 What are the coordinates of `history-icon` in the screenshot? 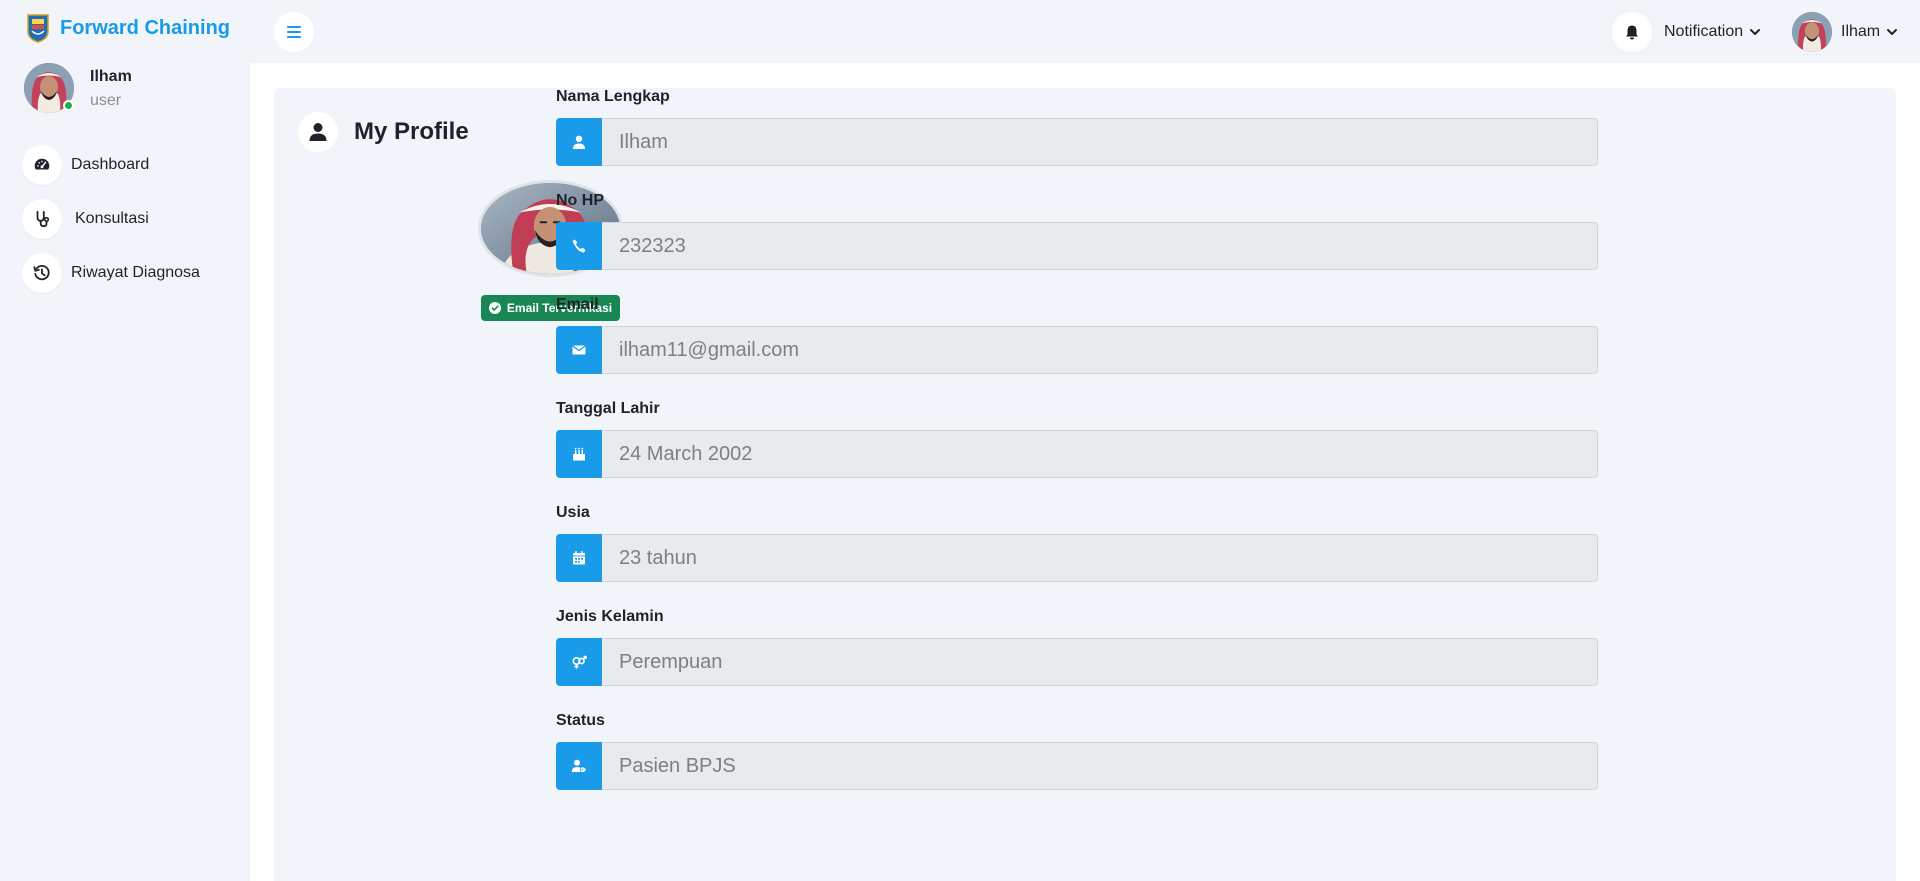 It's located at (42, 273).